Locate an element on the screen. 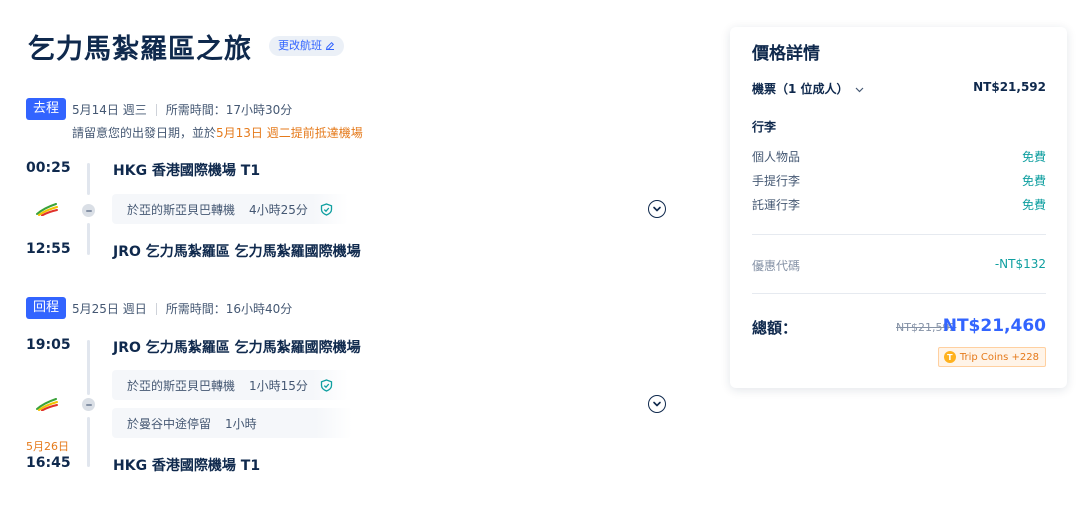 The height and width of the screenshot is (514, 1080). arrival-next-day: 5月26日 is located at coordinates (47, 446).